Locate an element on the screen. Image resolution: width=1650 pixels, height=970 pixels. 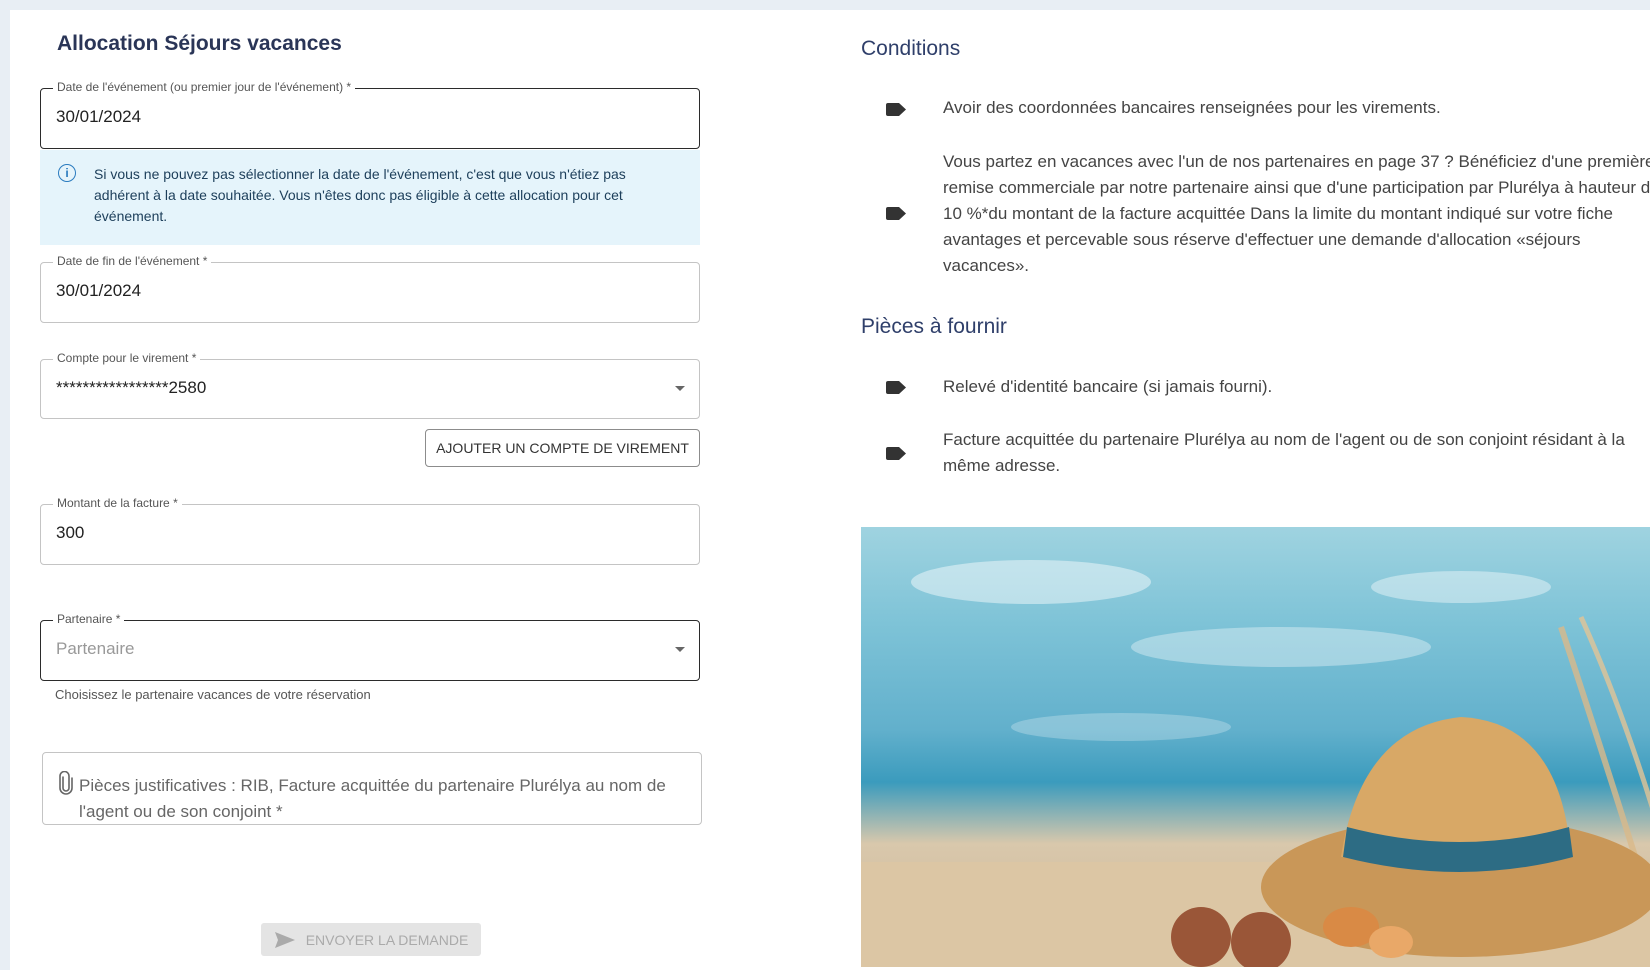
submit-button: ENVOYER LA DEMANDE is located at coordinates (371, 939).